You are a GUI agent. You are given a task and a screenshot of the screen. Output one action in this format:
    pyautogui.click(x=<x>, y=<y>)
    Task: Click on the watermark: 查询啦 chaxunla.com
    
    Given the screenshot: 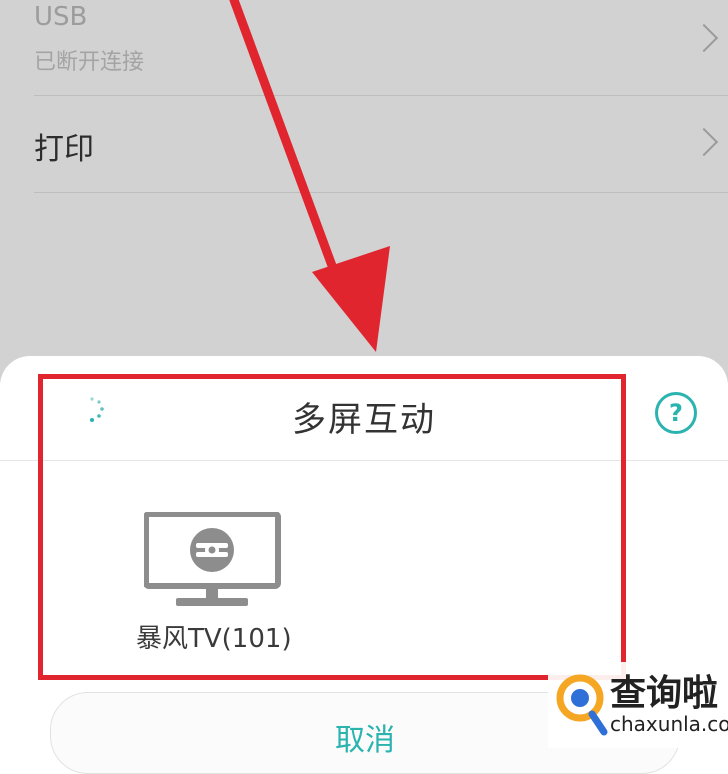 What is the action you would take?
    pyautogui.click(x=638, y=705)
    